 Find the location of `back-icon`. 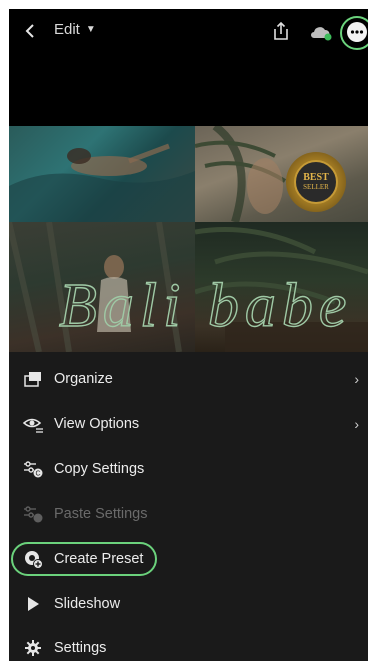

back-icon is located at coordinates (30, 31).